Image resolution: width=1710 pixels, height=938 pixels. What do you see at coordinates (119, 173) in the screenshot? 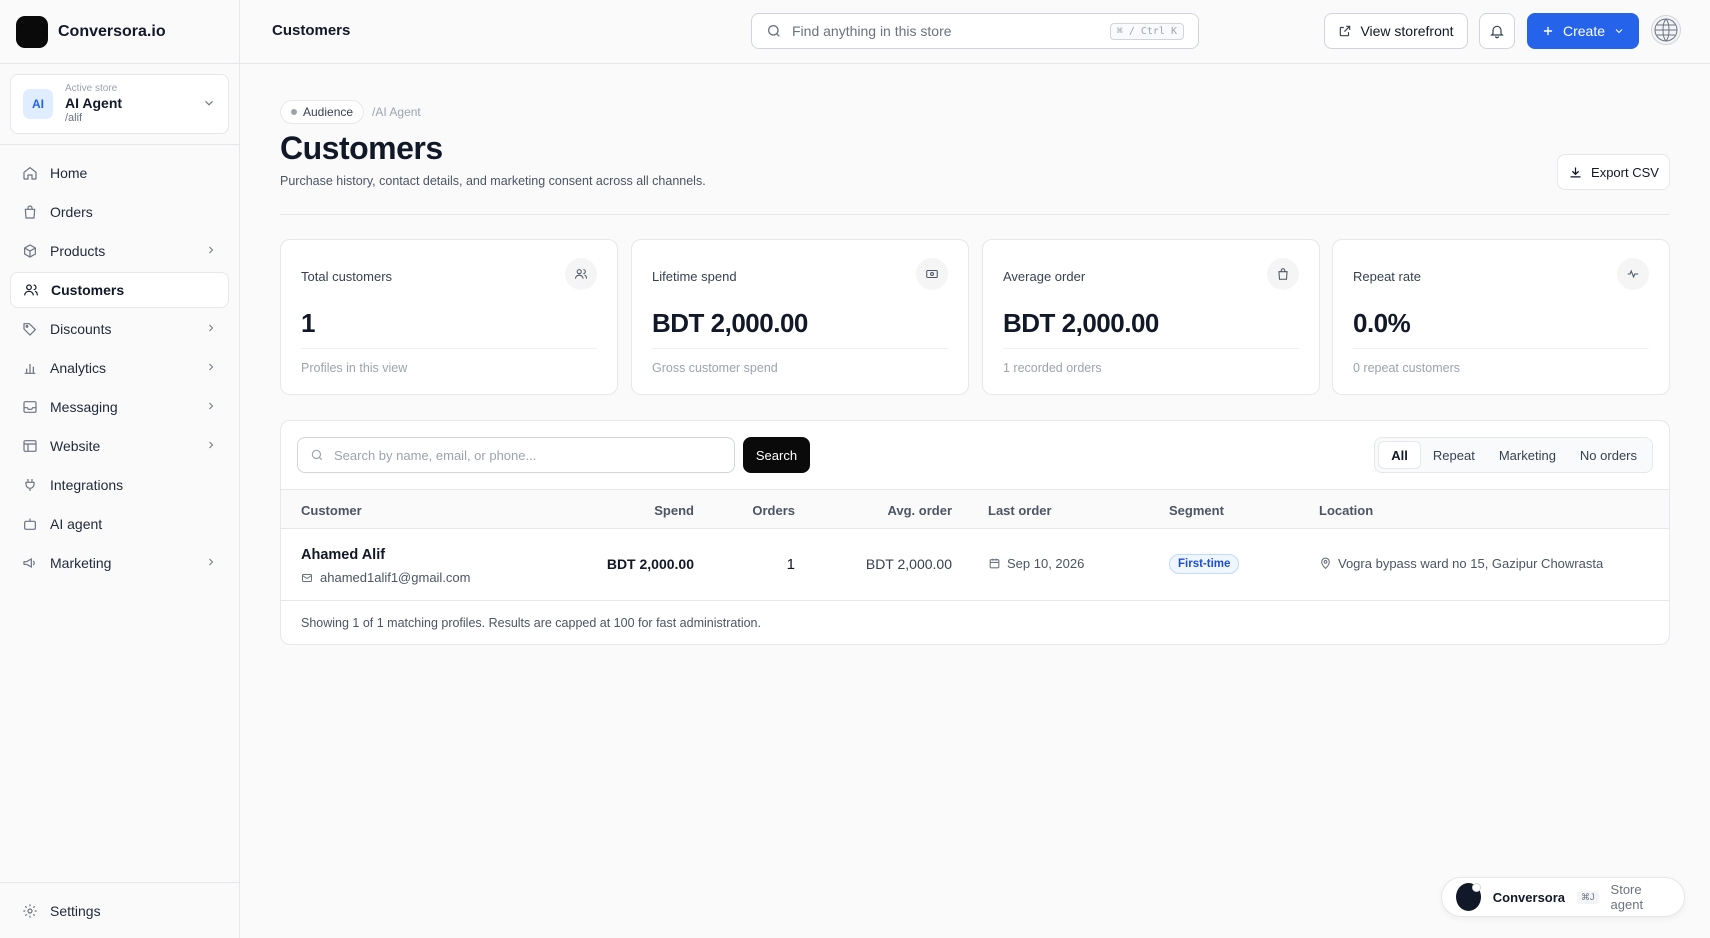
I see `sidebar-item-home: Home` at bounding box center [119, 173].